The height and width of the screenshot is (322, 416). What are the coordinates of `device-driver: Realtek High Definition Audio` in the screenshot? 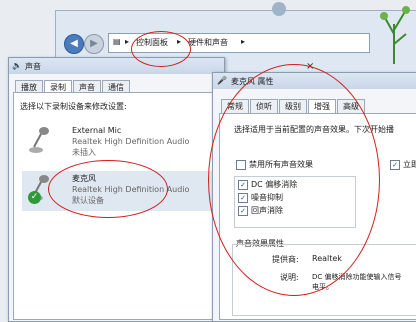 It's located at (131, 141).